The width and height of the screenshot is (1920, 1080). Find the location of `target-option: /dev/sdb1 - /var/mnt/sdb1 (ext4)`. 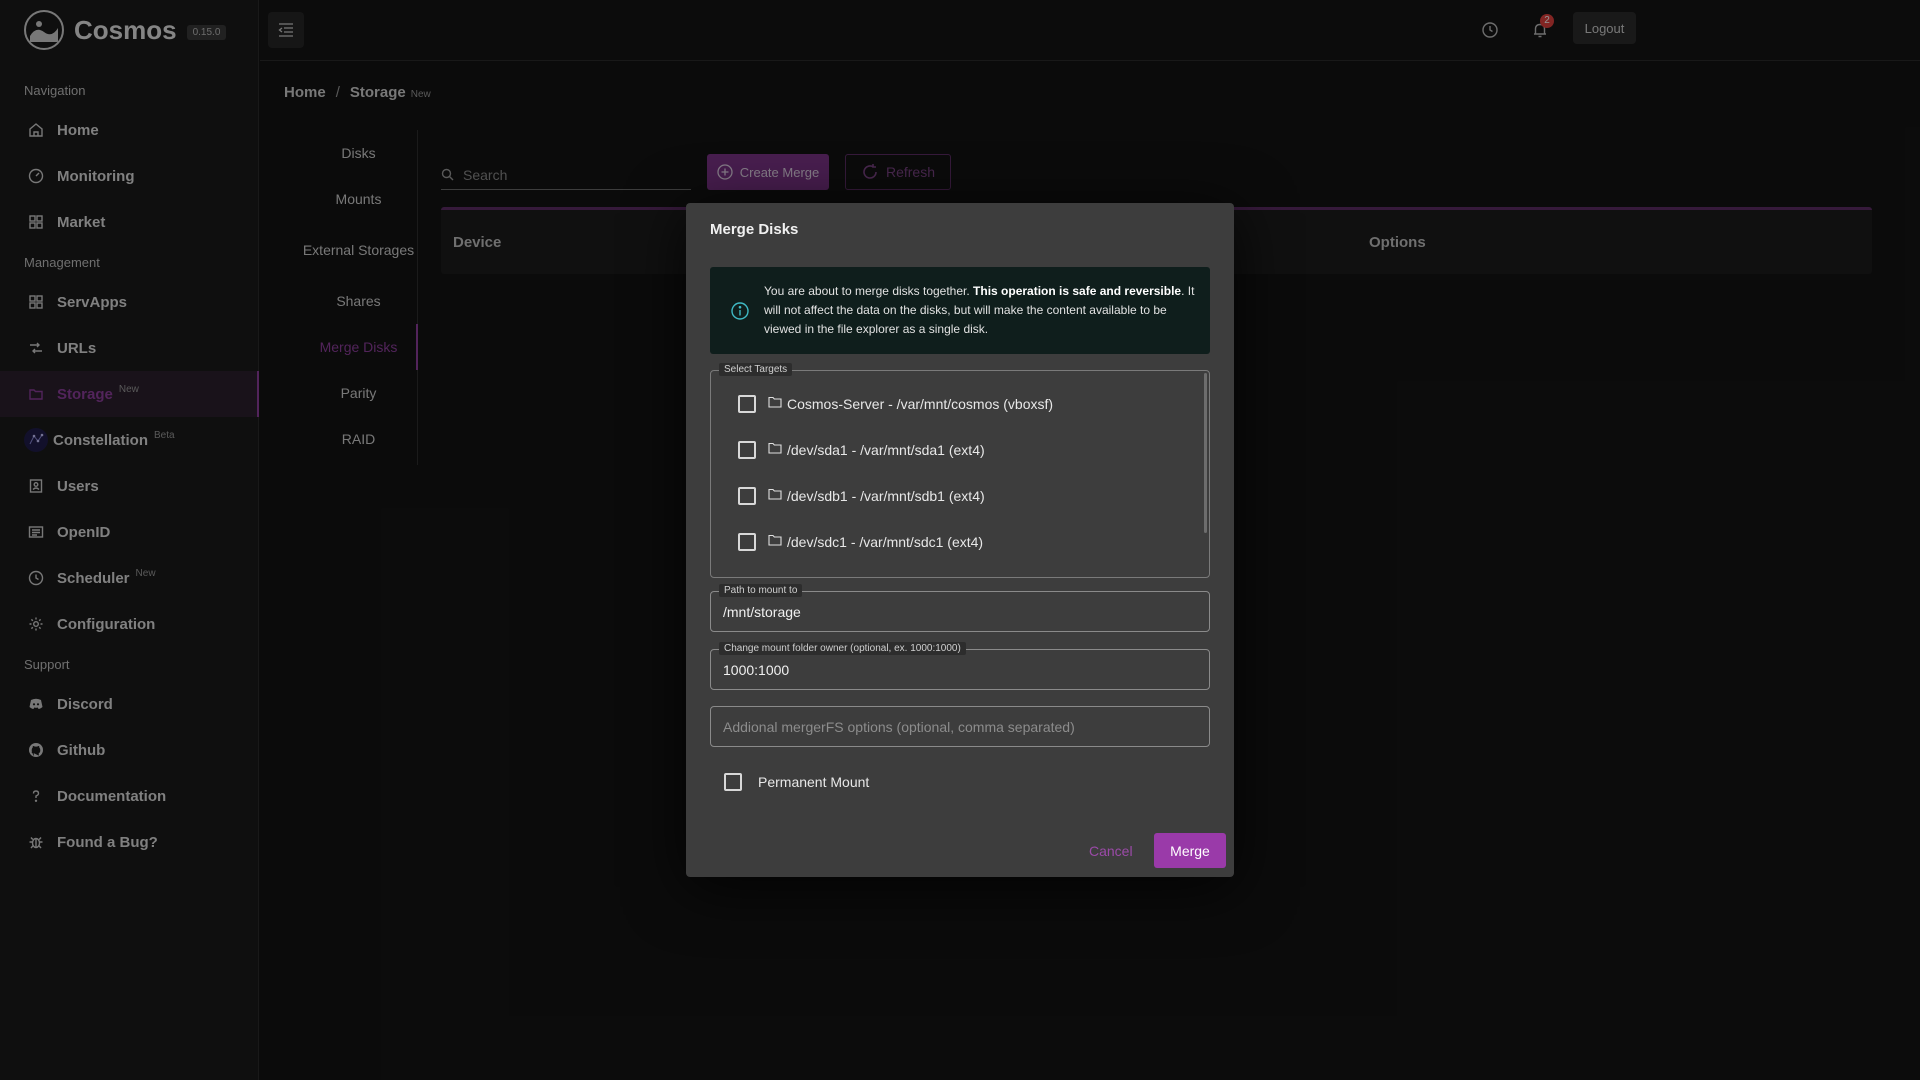

target-option: /dev/sdb1 - /var/mnt/sdb1 (ext4) is located at coordinates (861, 496).